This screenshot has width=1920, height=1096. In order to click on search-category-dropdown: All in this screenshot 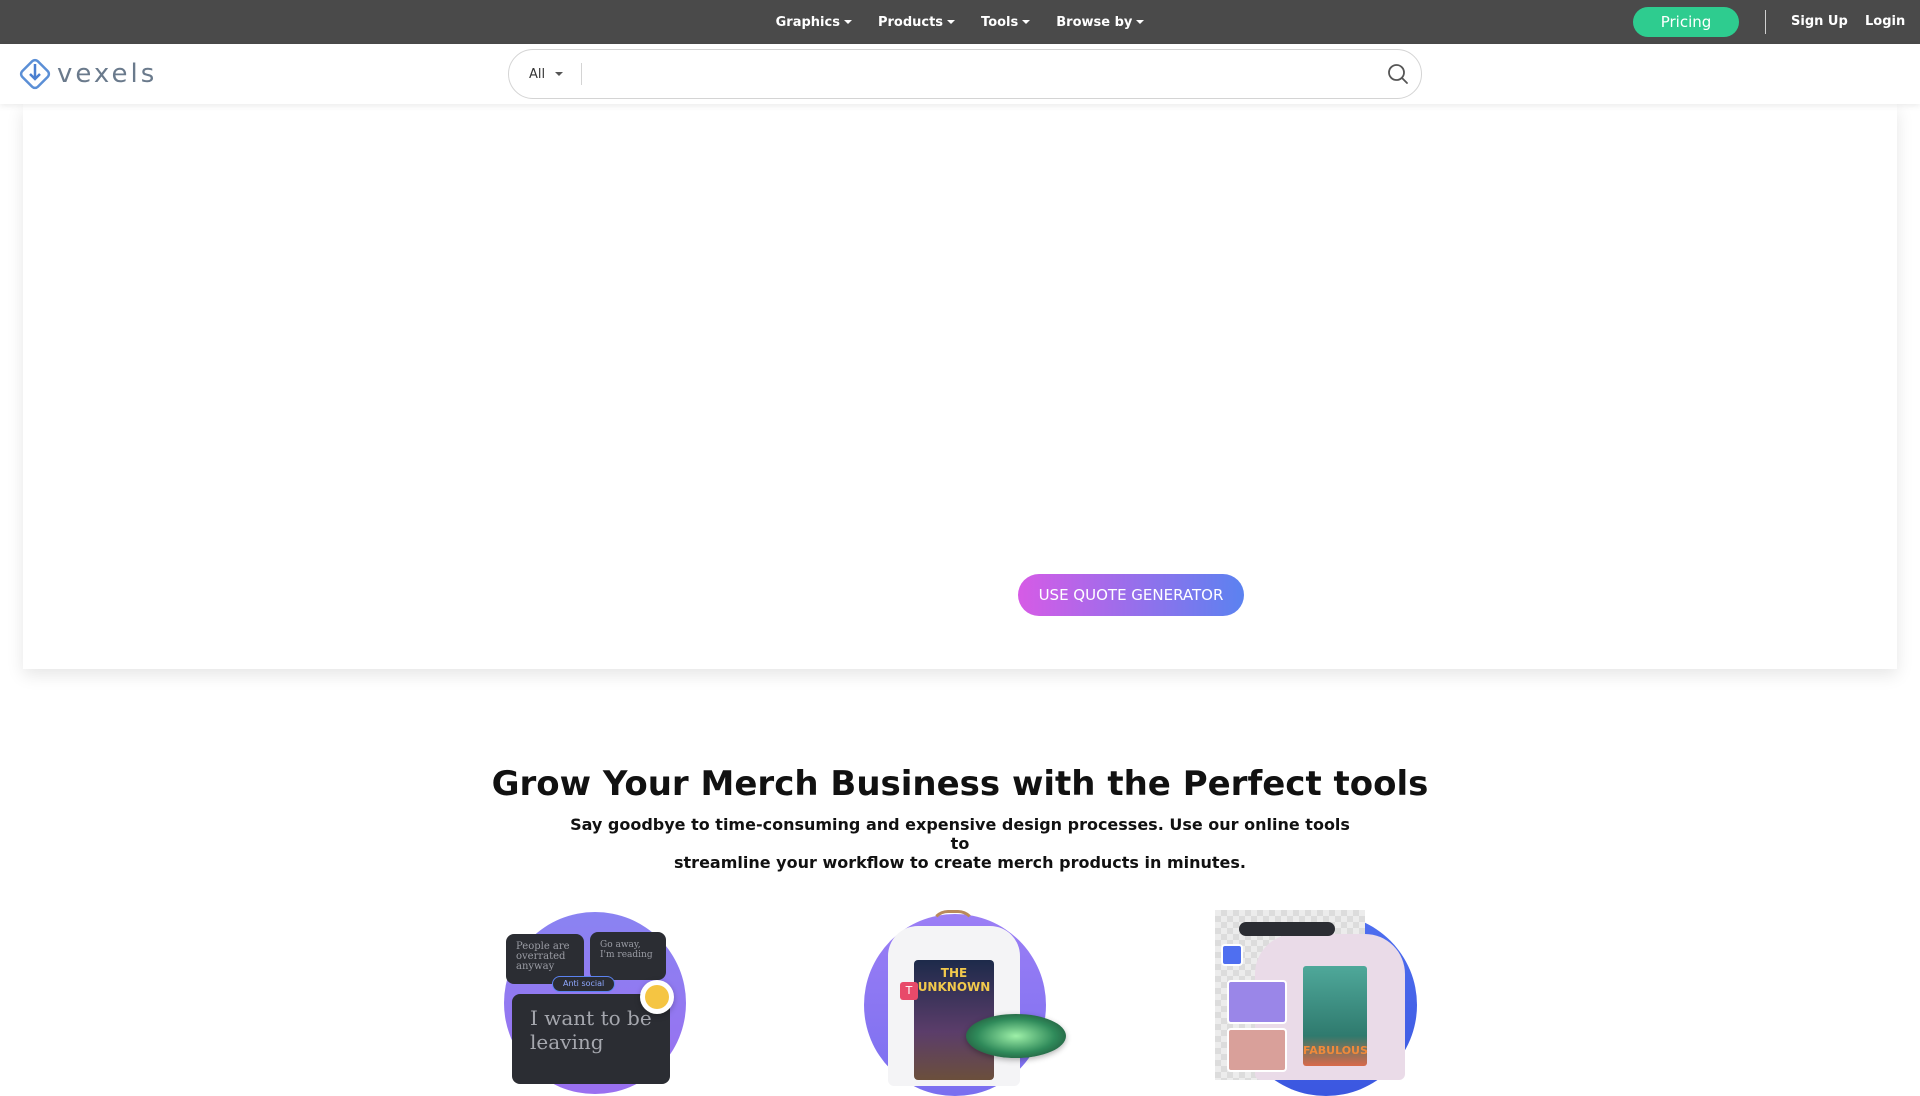, I will do `click(545, 74)`.